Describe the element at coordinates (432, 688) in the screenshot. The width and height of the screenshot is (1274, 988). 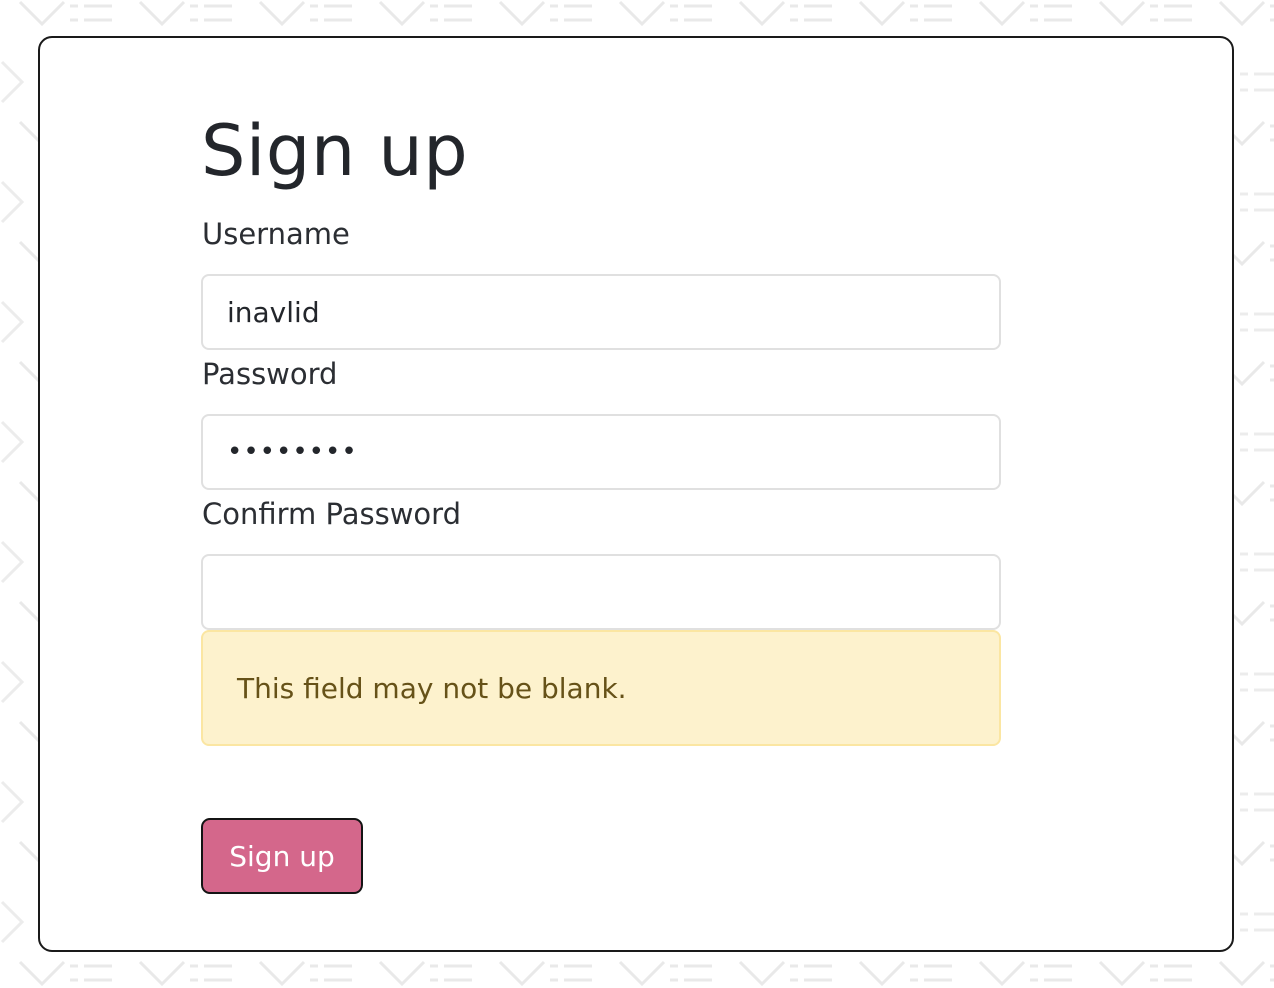
I see `validation-message: This field may not be blank.` at that location.